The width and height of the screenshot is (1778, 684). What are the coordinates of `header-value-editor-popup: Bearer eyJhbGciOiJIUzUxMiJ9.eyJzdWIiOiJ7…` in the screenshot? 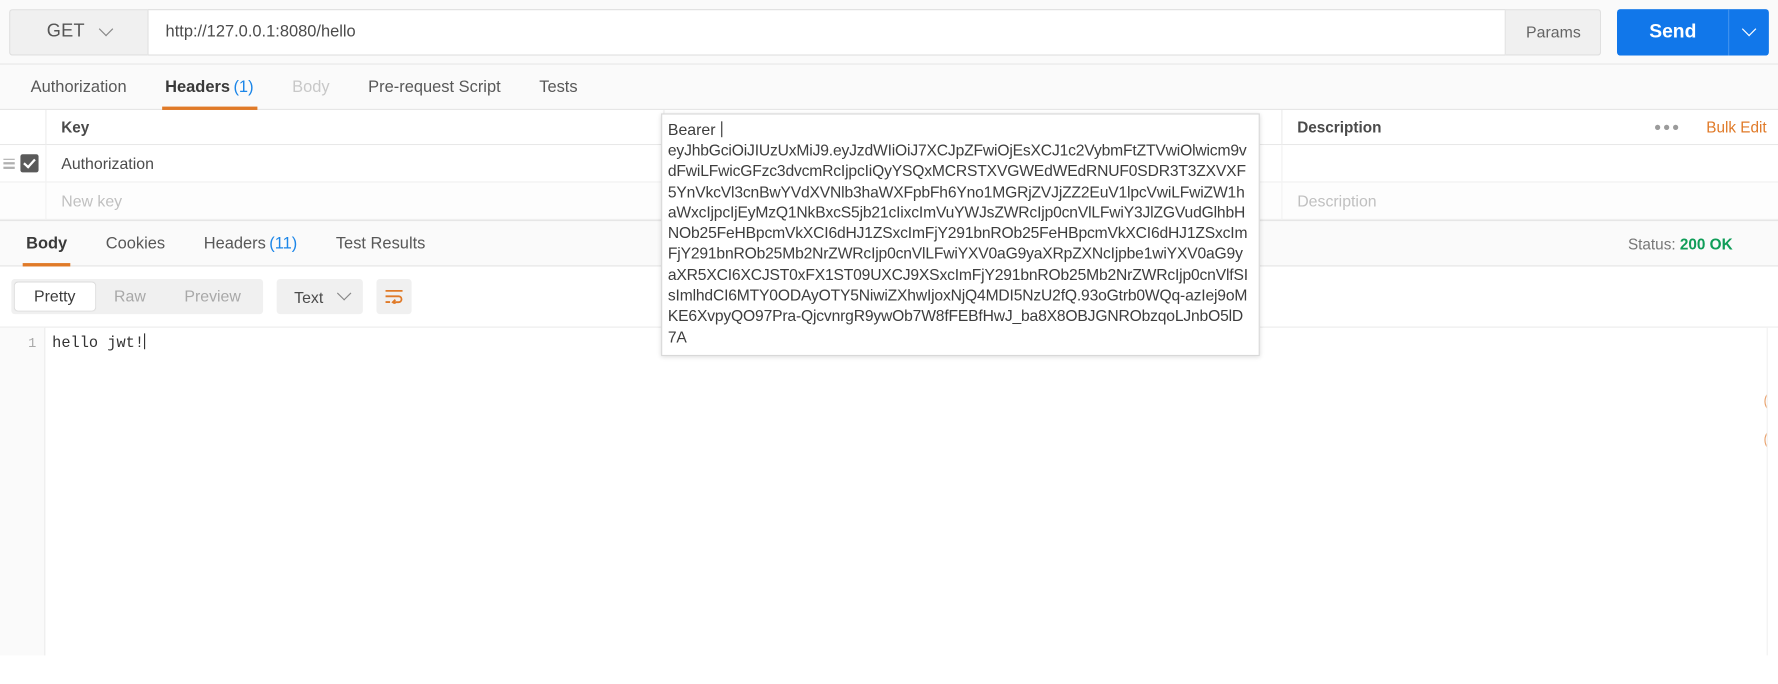 It's located at (960, 235).